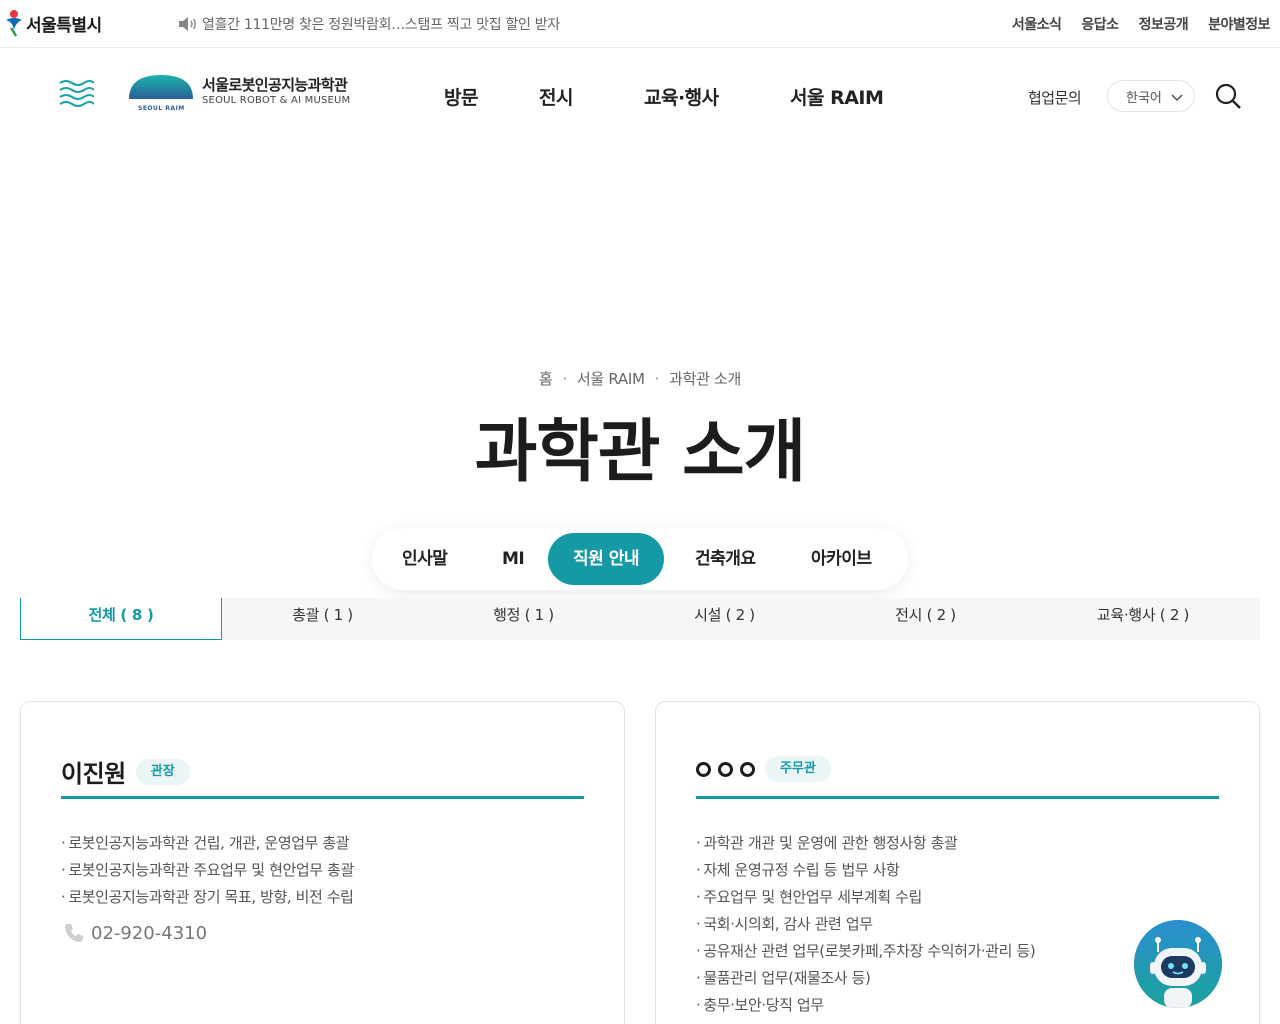 The height and width of the screenshot is (1024, 1280). I want to click on nav-education-events: 교육·행사, so click(681, 96).